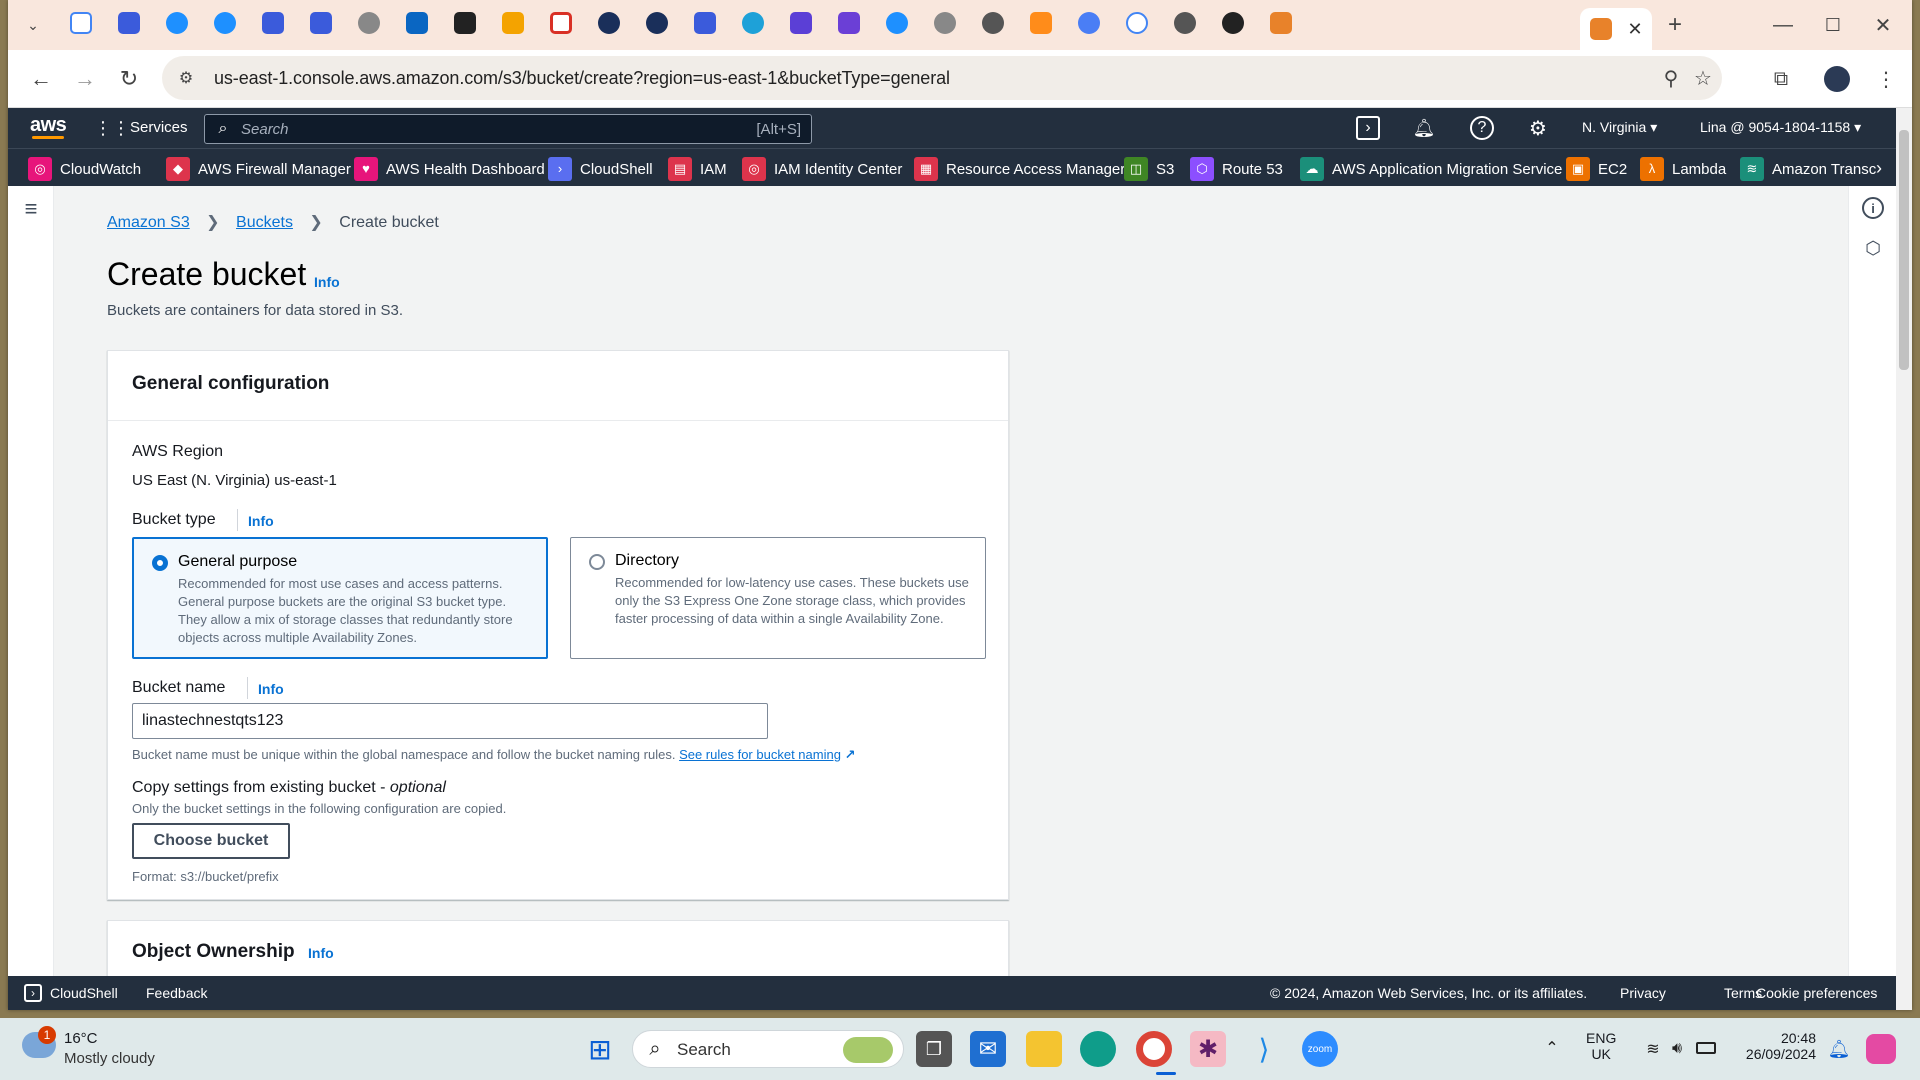 Image resolution: width=1920 pixels, height=1080 pixels. Describe the element at coordinates (176, 993) in the screenshot. I see `footer-feedback: Feedback` at that location.